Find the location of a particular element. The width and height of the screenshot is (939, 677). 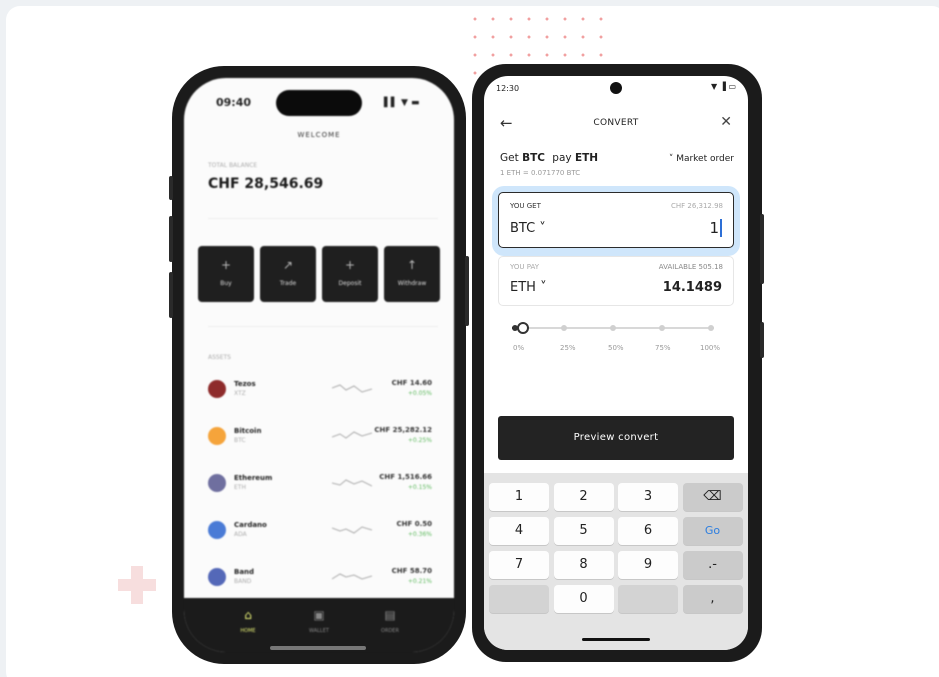

asset-symbol: ADA is located at coordinates (240, 534).